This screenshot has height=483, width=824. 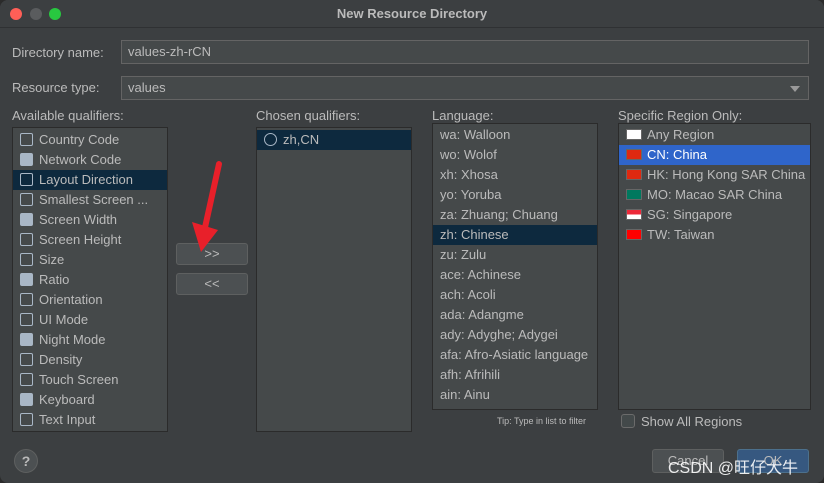 What do you see at coordinates (90, 220) in the screenshot?
I see `available-qualifier-item: Screen Width` at bounding box center [90, 220].